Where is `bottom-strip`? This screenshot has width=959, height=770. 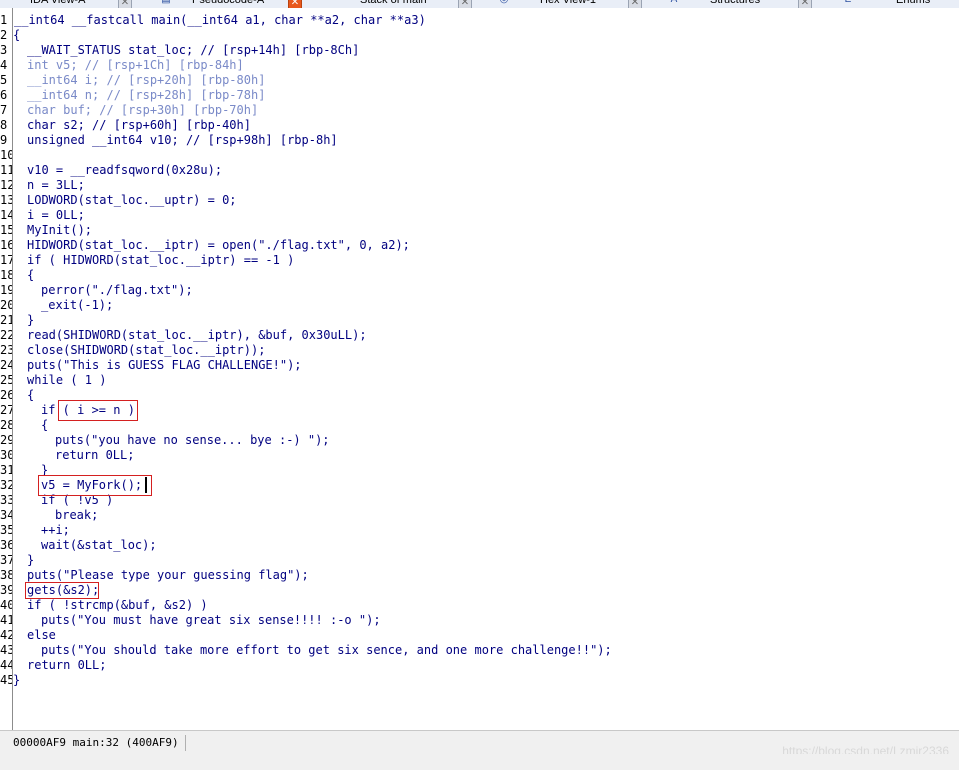 bottom-strip is located at coordinates (479, 762).